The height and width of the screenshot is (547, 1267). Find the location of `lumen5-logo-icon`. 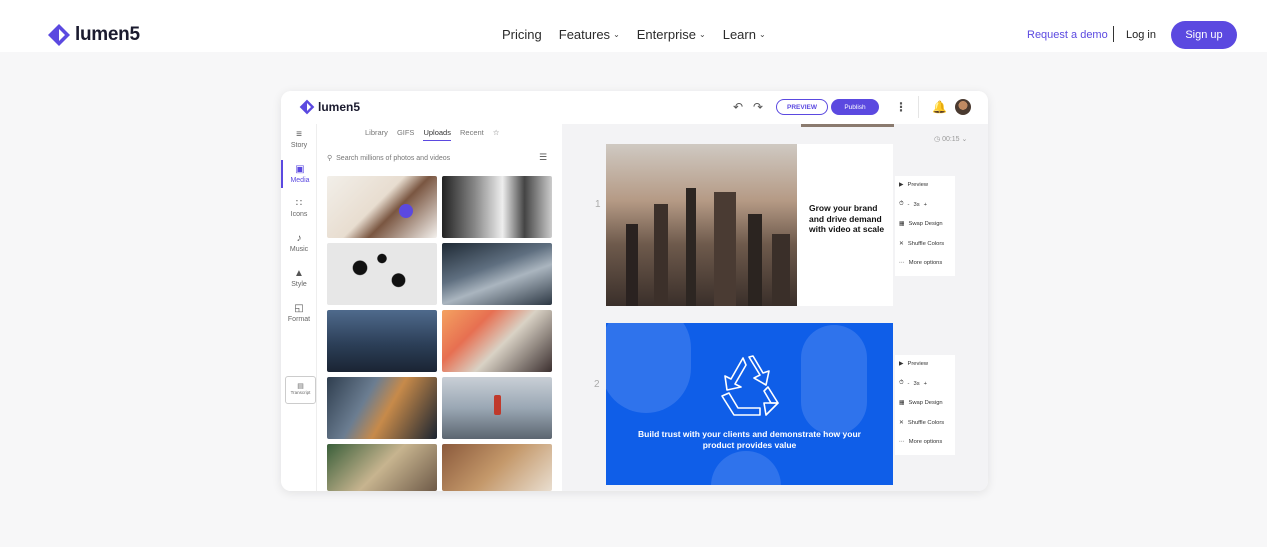

lumen5-logo-icon is located at coordinates (59, 35).